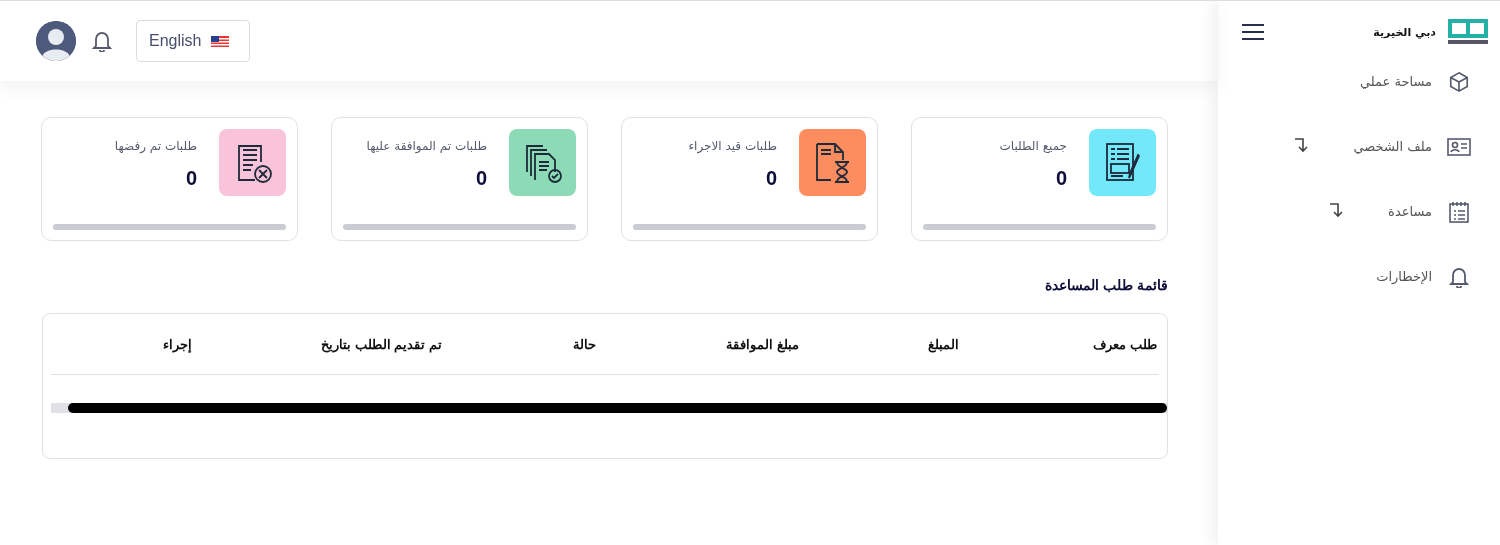  Describe the element at coordinates (155, 146) in the screenshot. I see `stat-label: طلبات تم رفضها` at that location.